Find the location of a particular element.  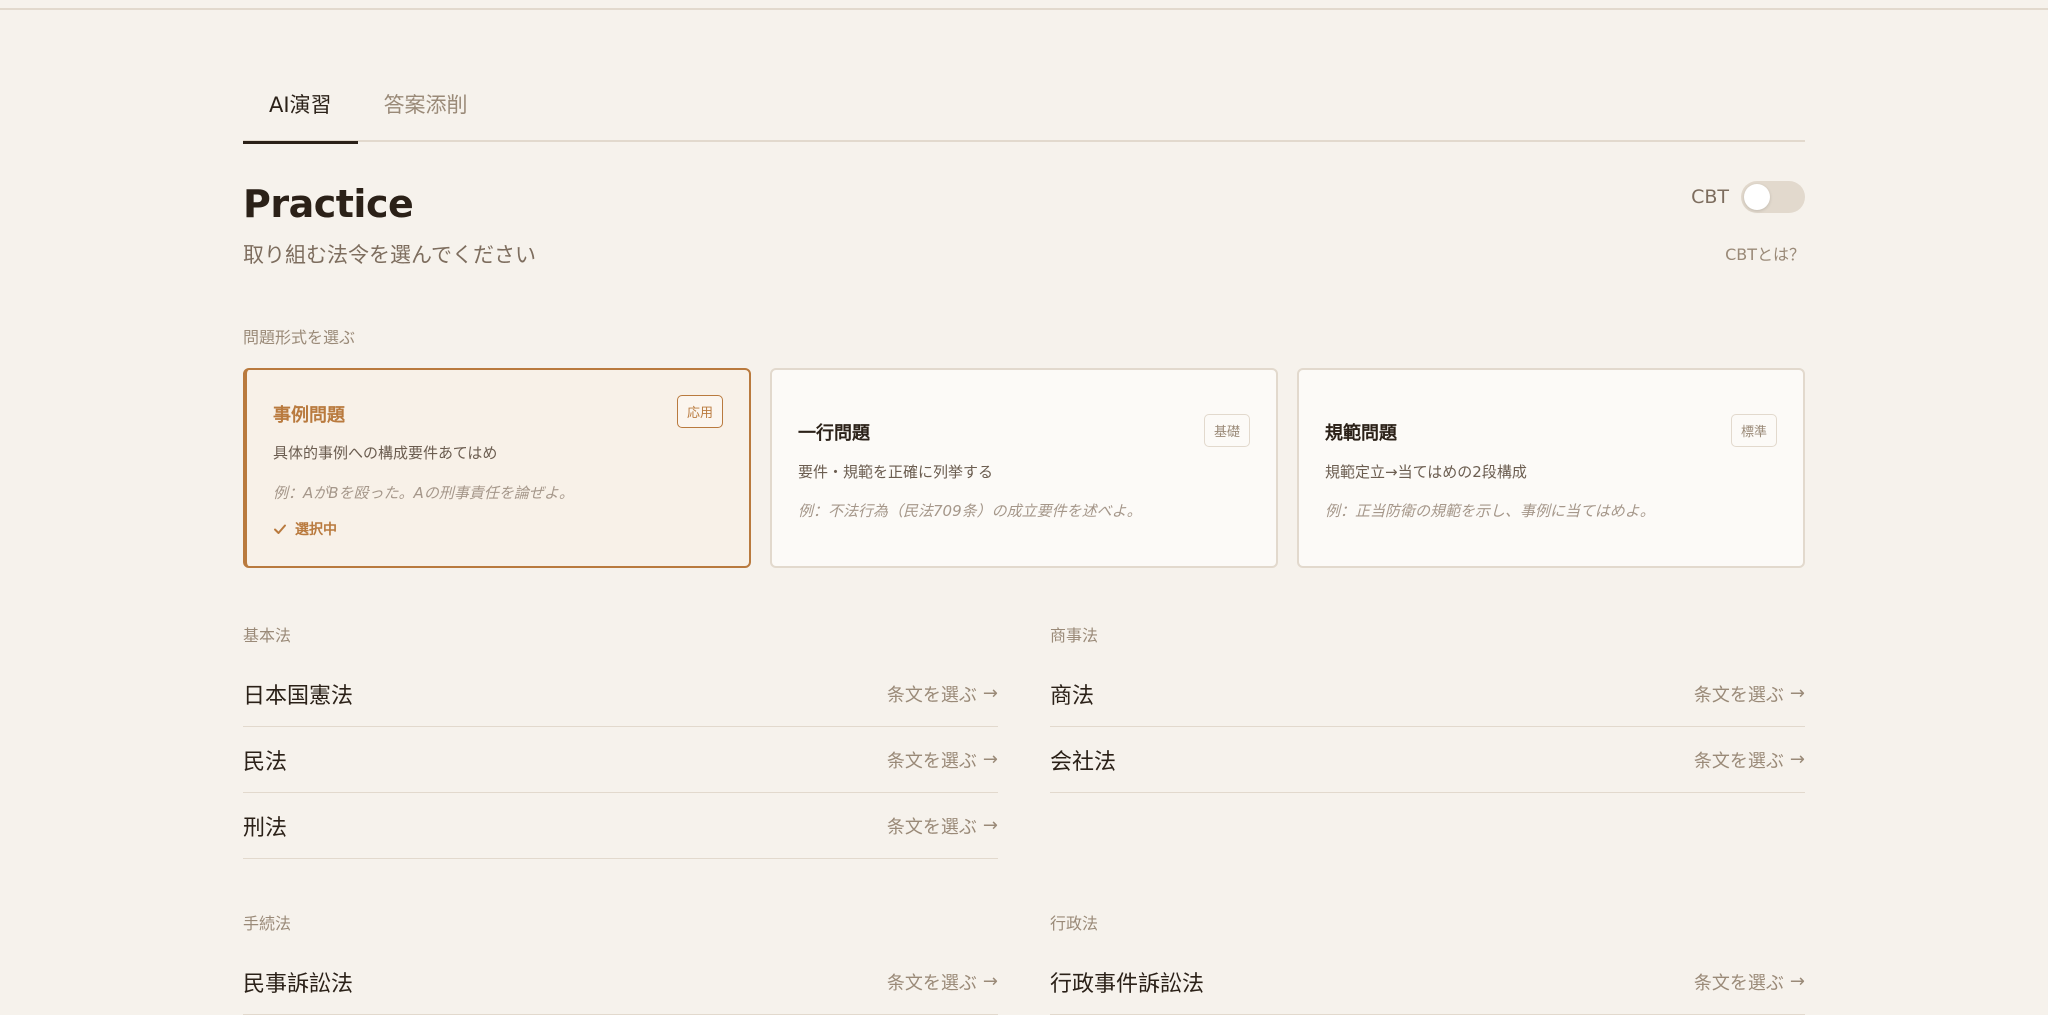

tab-ai-practice: AI演習 is located at coordinates (300, 108).